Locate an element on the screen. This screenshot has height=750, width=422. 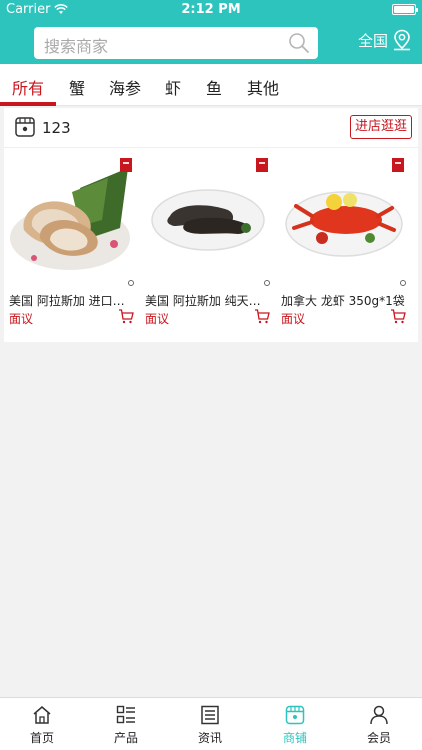
user-icon is located at coordinates (379, 715).